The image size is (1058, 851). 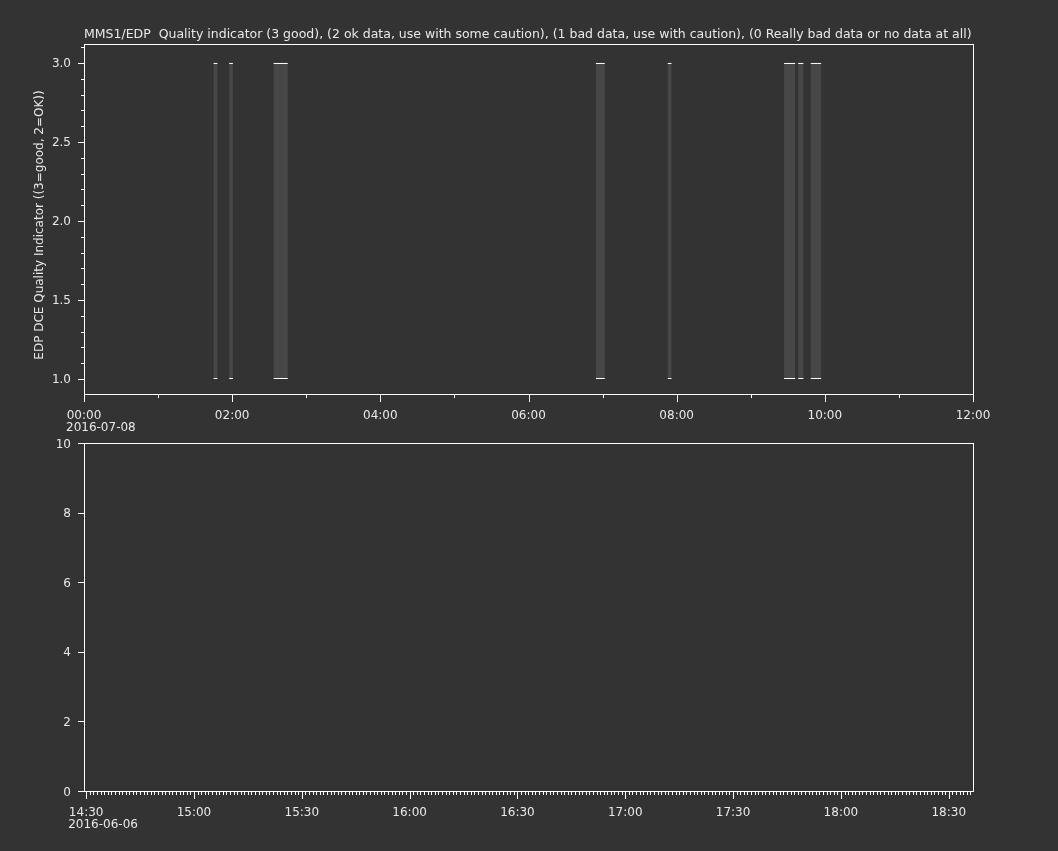 What do you see at coordinates (380, 415) in the screenshot?
I see `tick-label: 04:00` at bounding box center [380, 415].